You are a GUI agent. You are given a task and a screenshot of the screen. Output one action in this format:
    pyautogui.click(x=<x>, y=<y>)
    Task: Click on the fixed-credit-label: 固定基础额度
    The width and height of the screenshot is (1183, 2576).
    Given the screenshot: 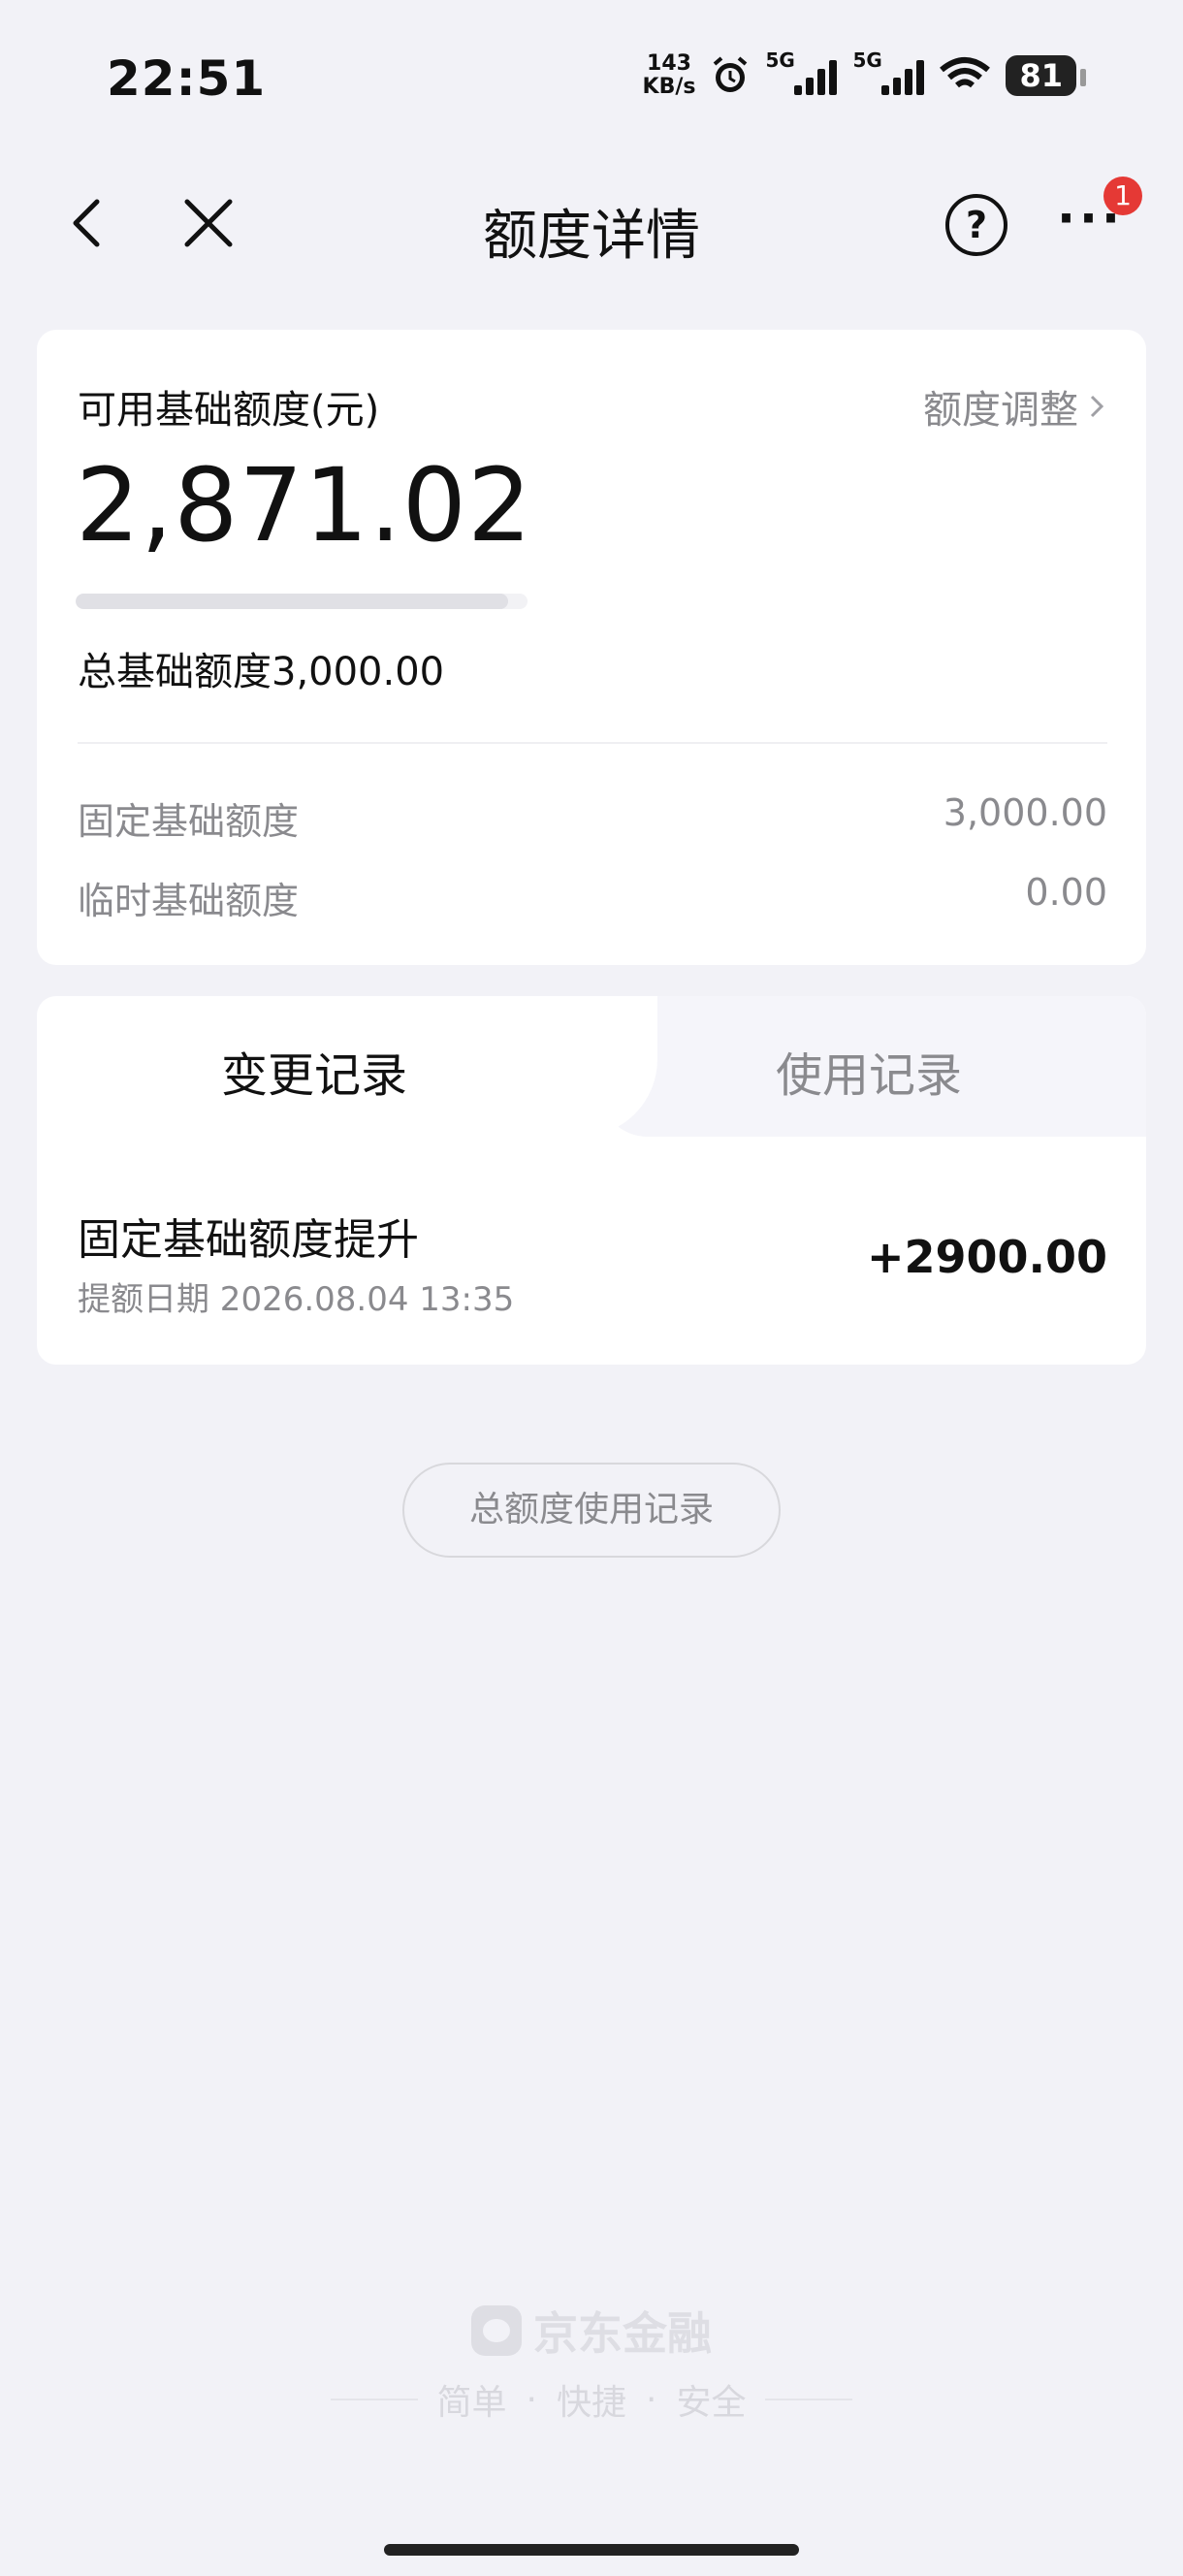 What is the action you would take?
    pyautogui.click(x=189, y=821)
    